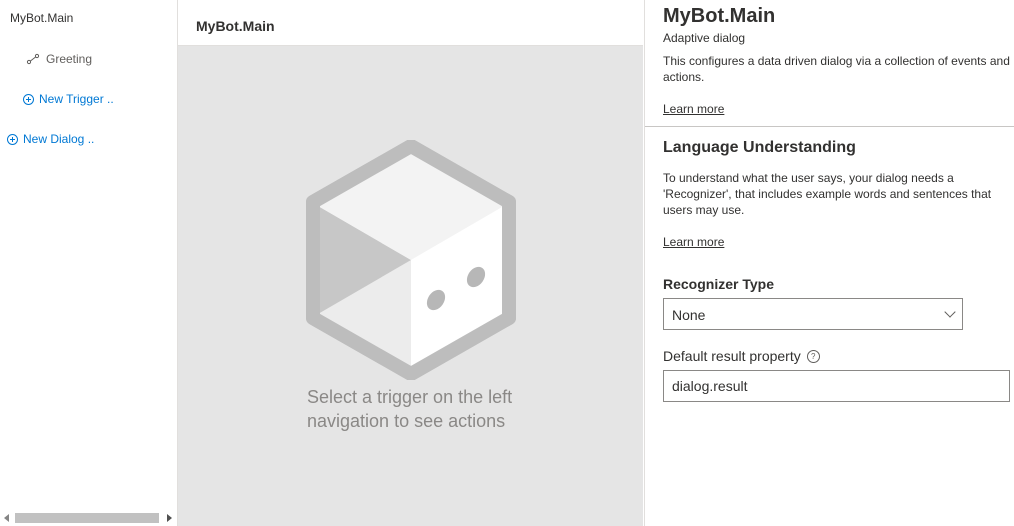 The image size is (1014, 526). I want to click on default-result-label: Default result property ?, so click(741, 356).